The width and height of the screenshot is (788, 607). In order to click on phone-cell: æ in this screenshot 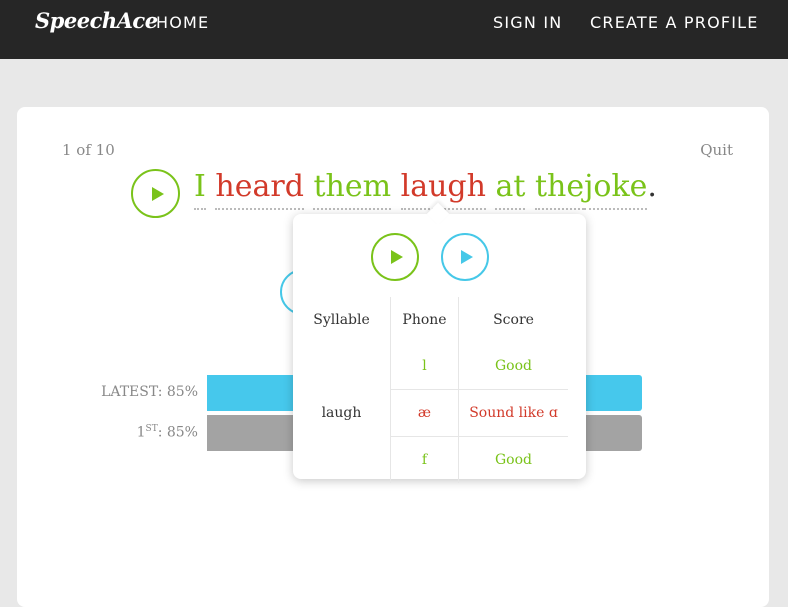, I will do `click(424, 413)`.